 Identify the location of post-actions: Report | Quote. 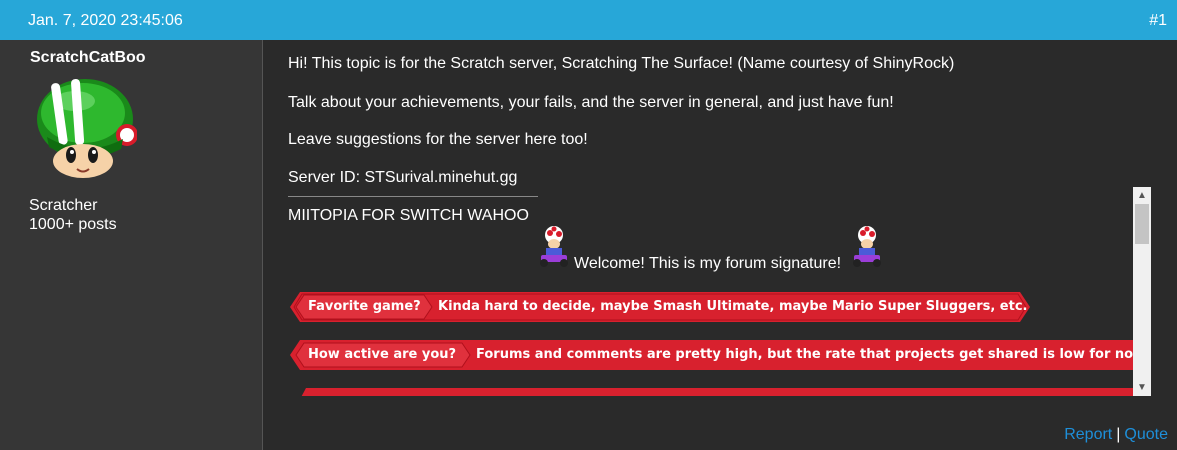
(1116, 435).